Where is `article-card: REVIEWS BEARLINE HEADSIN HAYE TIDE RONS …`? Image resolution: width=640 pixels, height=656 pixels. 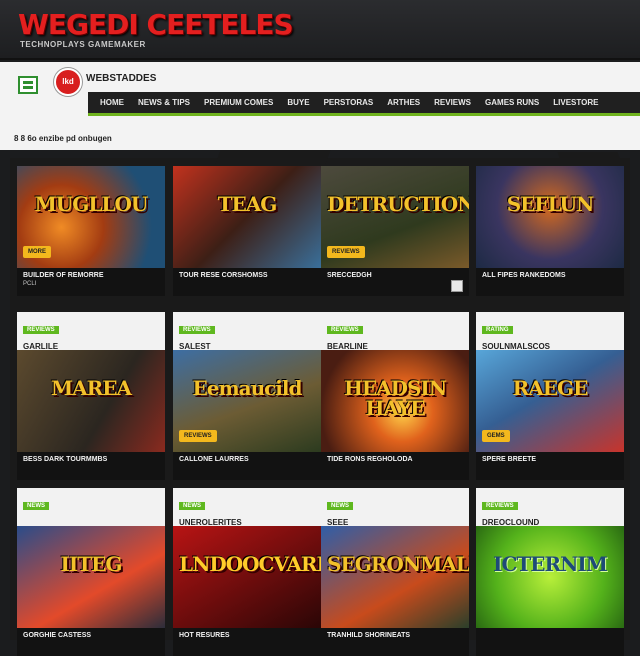 article-card: REVIEWS BEARLINE HEADSIN HAYE TIDE RONS … is located at coordinates (395, 396).